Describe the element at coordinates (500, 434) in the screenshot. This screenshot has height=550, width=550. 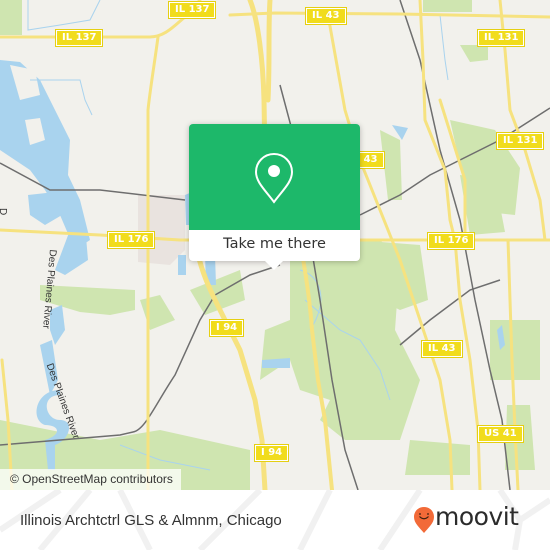
I see `route-shield-us41: US 41` at that location.